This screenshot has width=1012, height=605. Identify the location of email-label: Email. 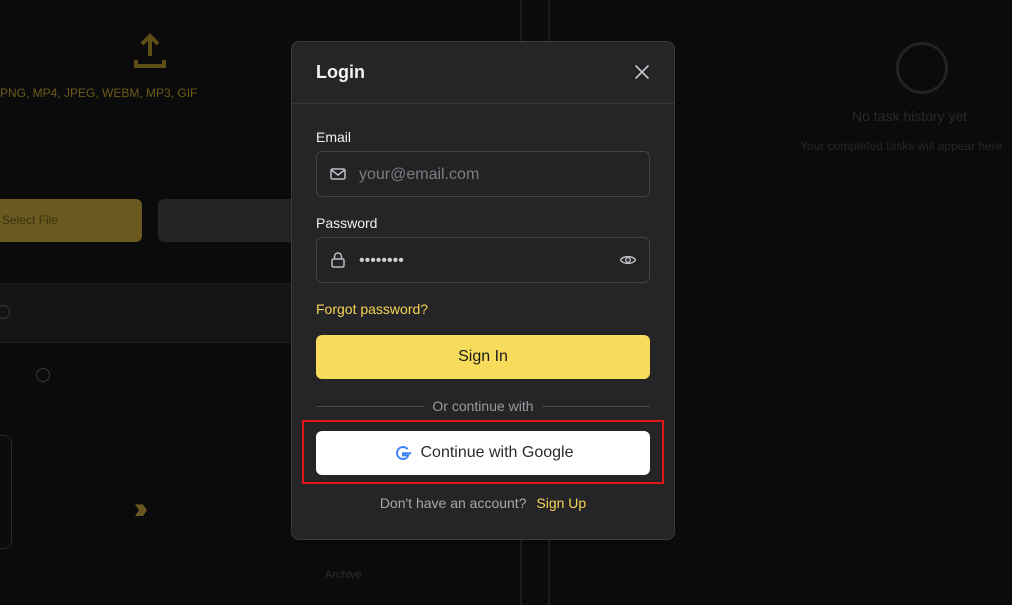
(334, 137).